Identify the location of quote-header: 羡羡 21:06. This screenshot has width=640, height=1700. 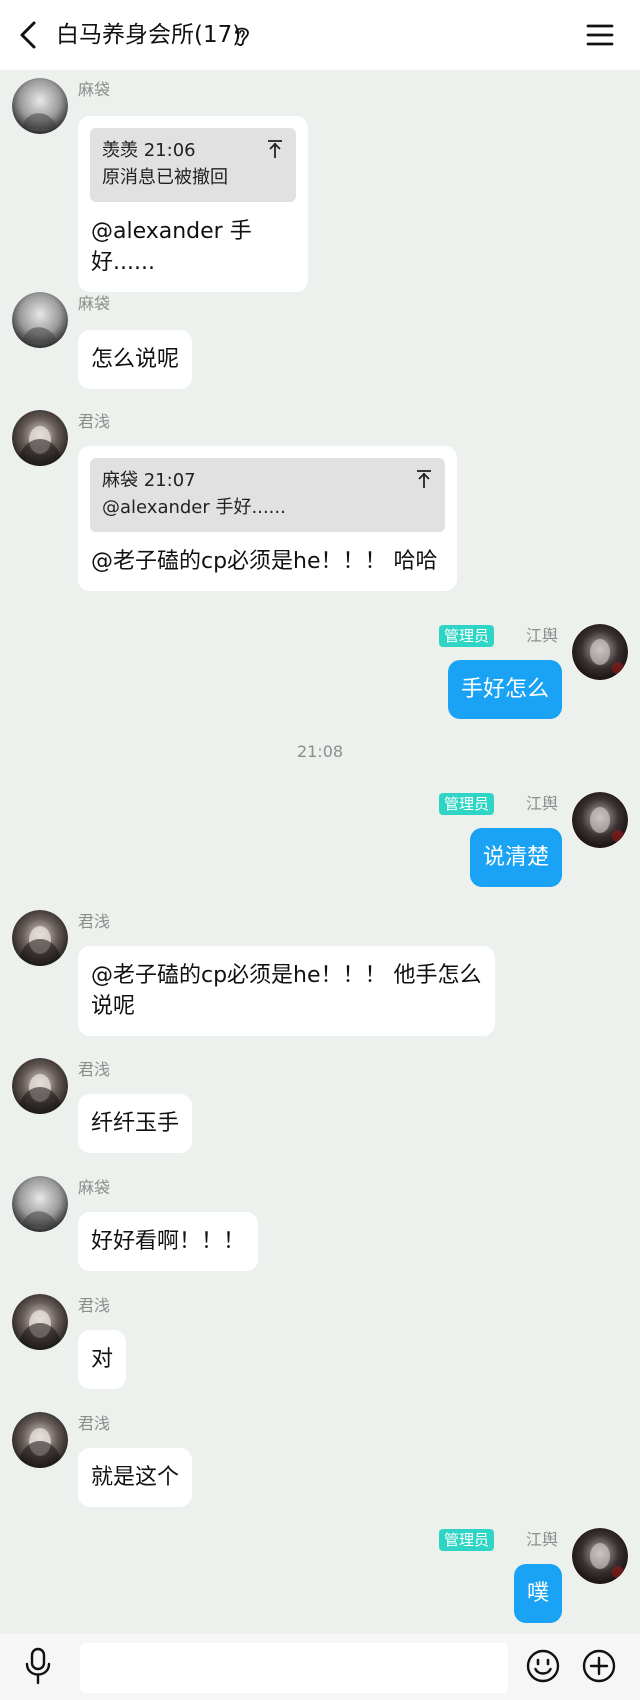
(149, 150).